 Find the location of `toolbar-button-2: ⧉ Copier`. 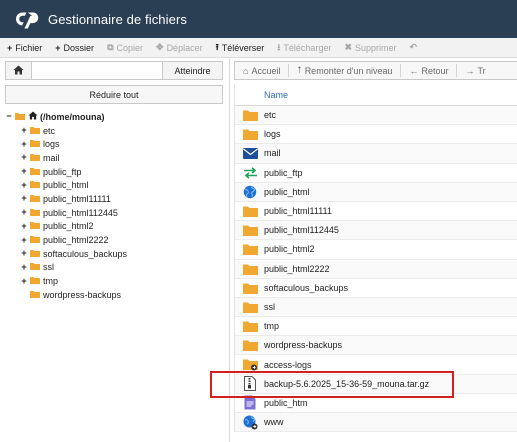

toolbar-button-2: ⧉ Copier is located at coordinates (125, 47).